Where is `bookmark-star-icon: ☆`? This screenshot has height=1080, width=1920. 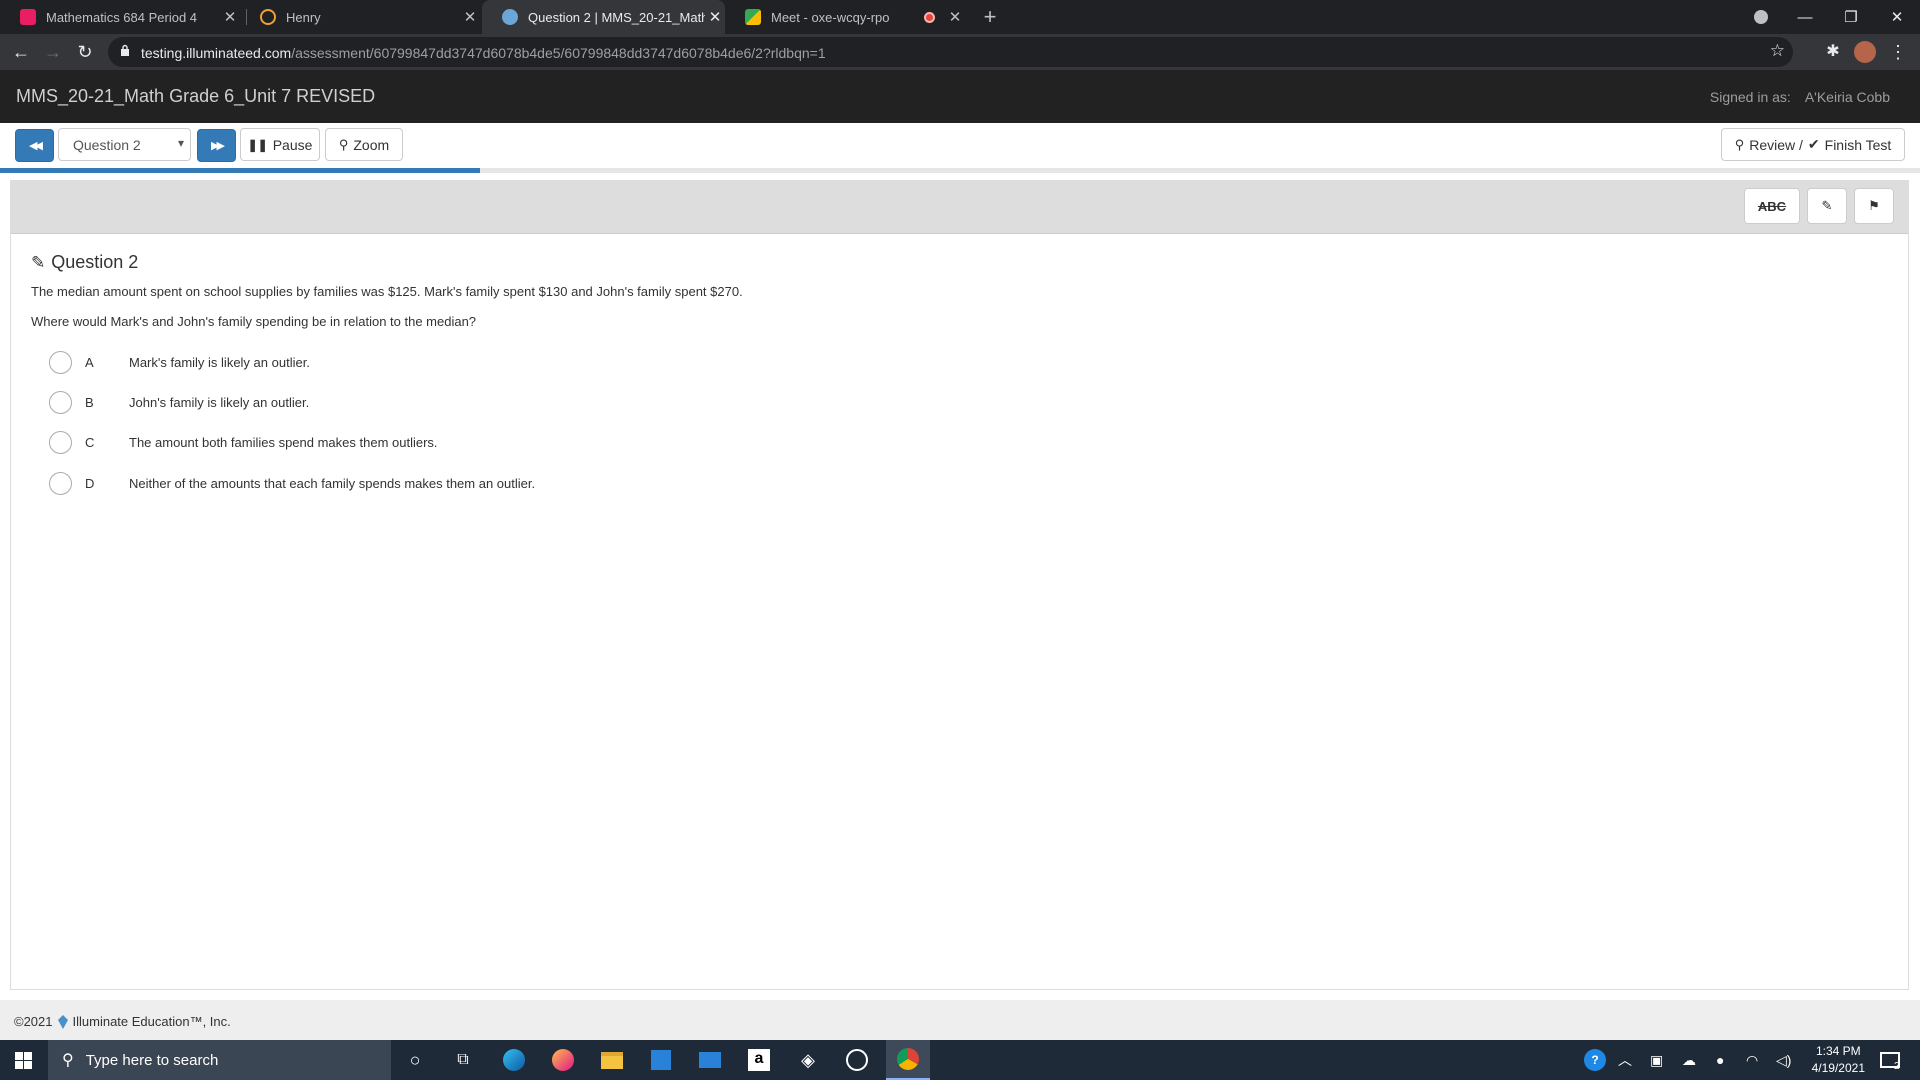 bookmark-star-icon: ☆ is located at coordinates (1777, 51).